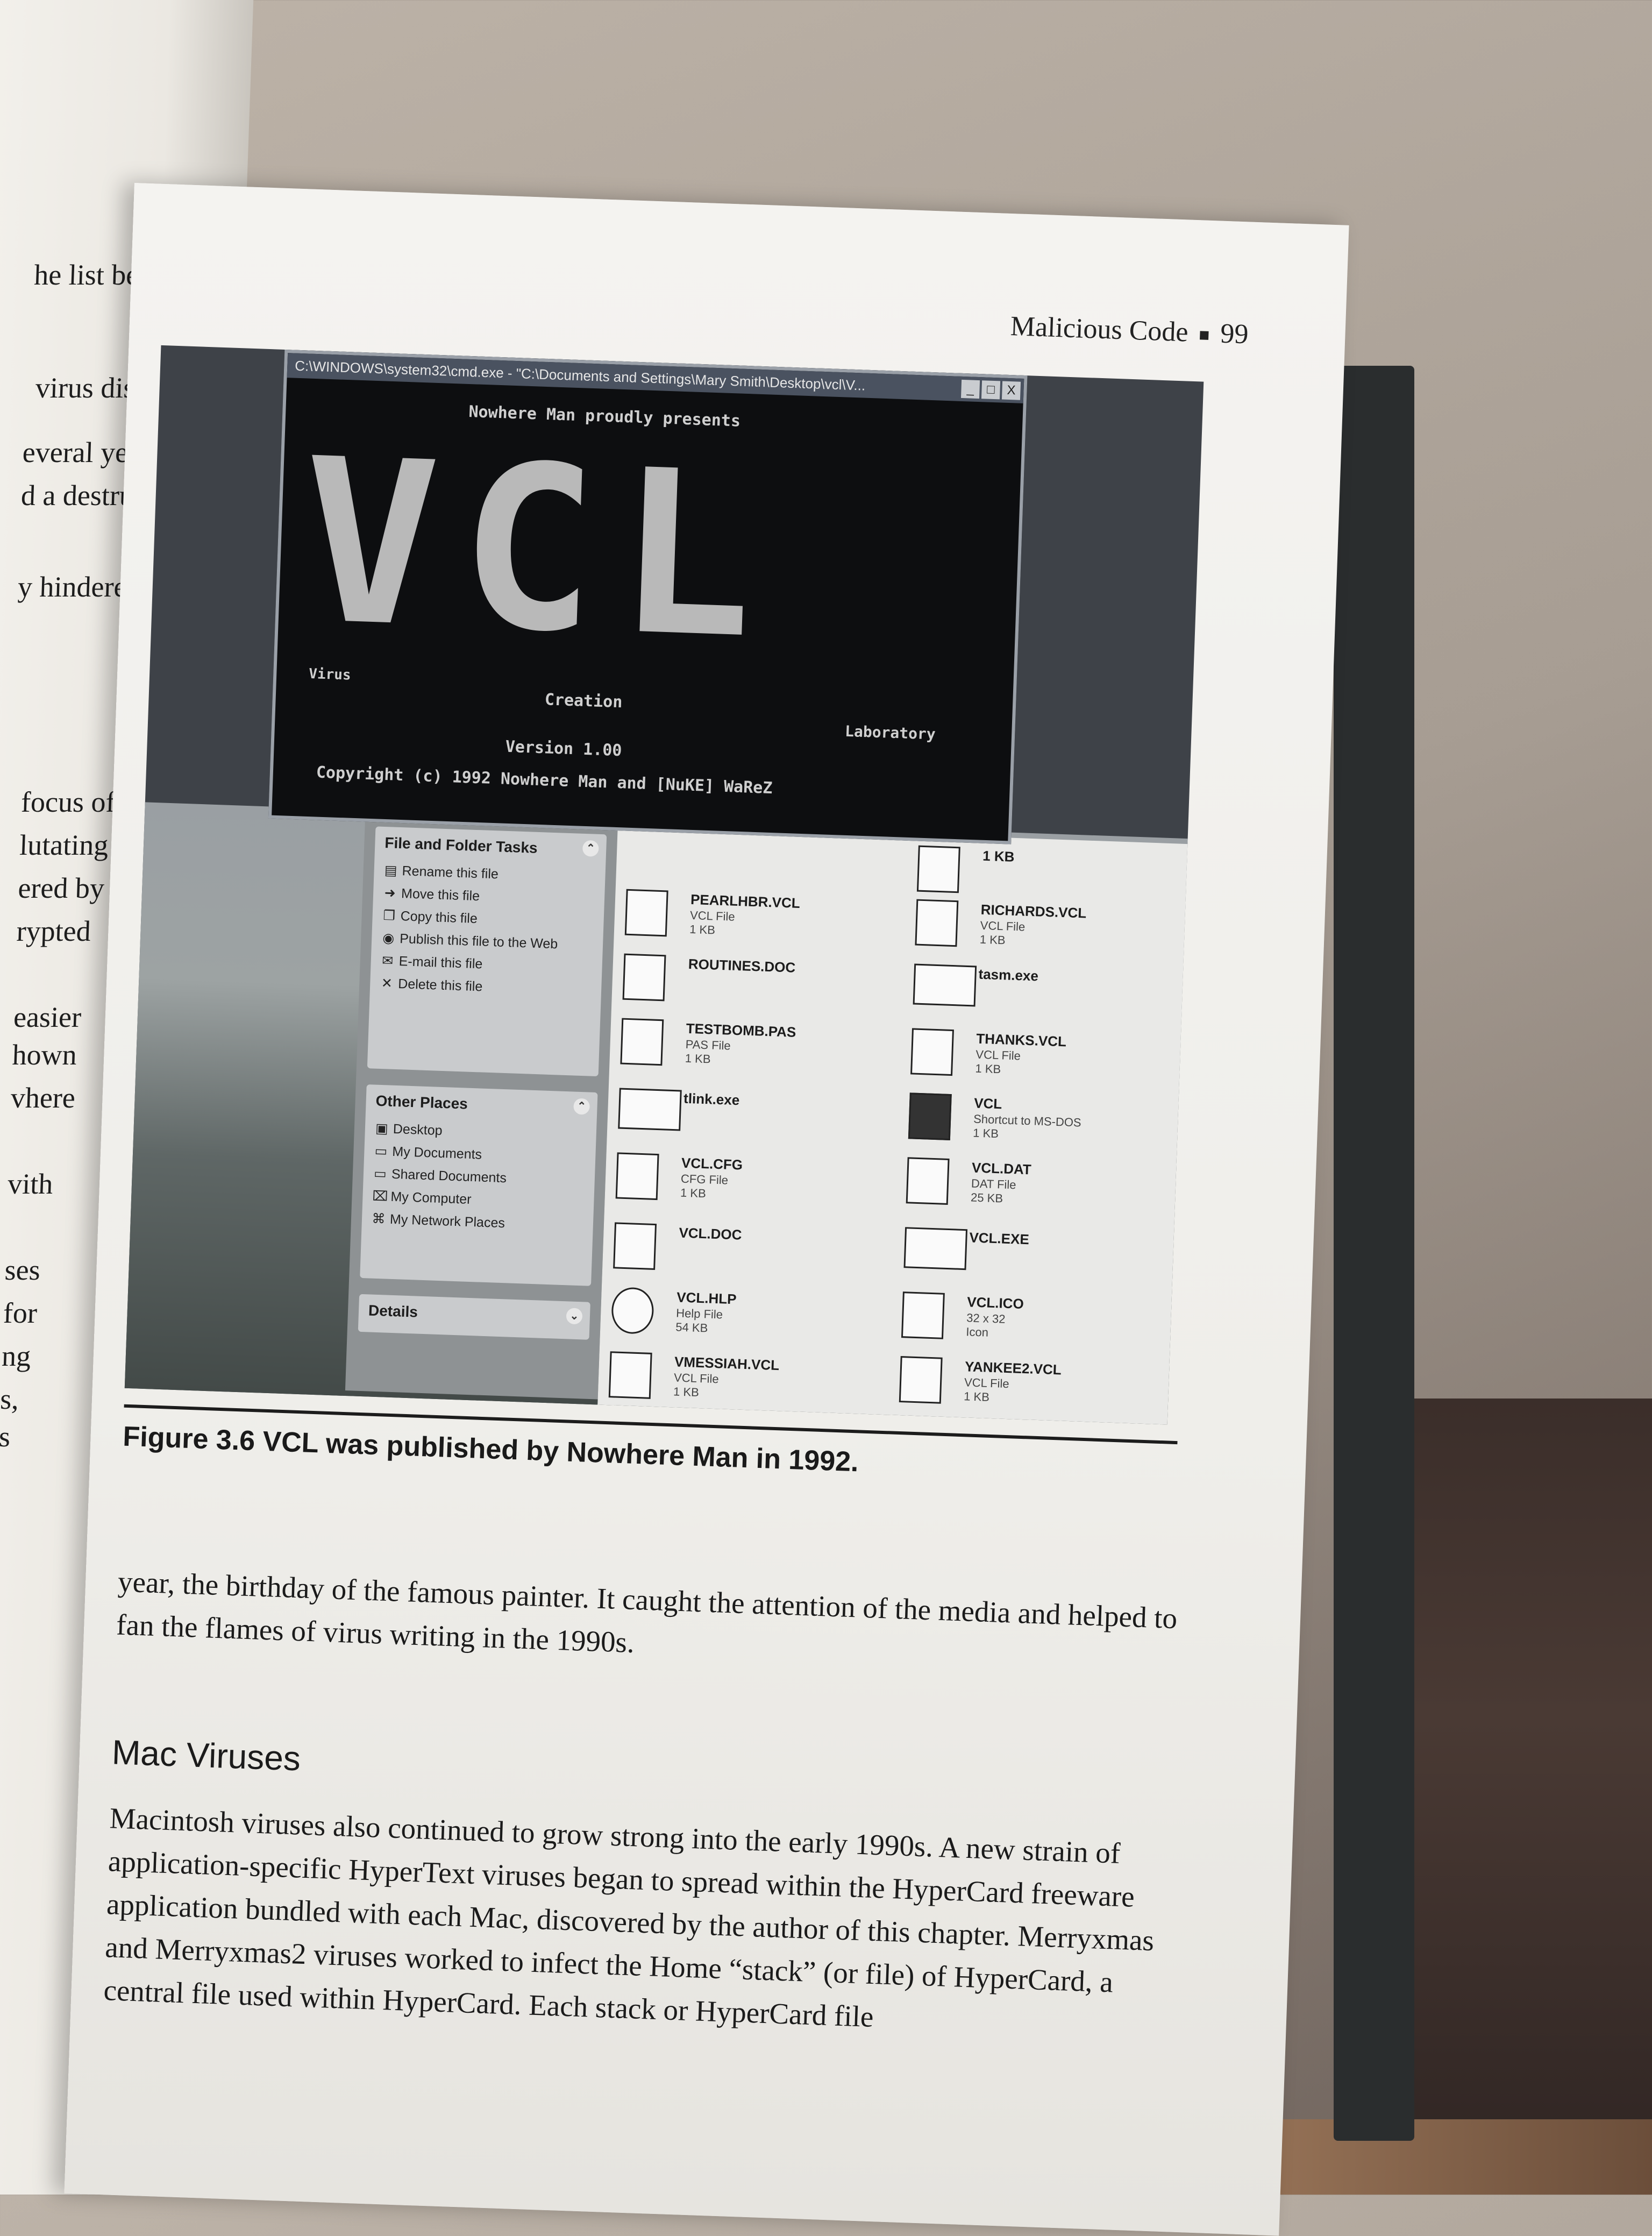 The width and height of the screenshot is (1652, 2236). I want to click on left-line: easier, so click(47, 1017).